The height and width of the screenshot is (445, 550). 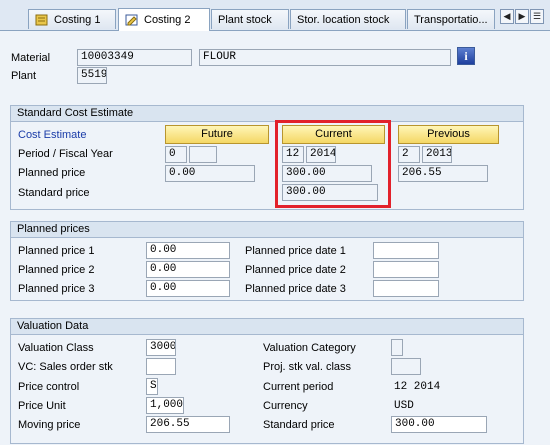 What do you see at coordinates (65, 154) in the screenshot?
I see `period-fiscal-year-label: Period / Fiscal Year` at bounding box center [65, 154].